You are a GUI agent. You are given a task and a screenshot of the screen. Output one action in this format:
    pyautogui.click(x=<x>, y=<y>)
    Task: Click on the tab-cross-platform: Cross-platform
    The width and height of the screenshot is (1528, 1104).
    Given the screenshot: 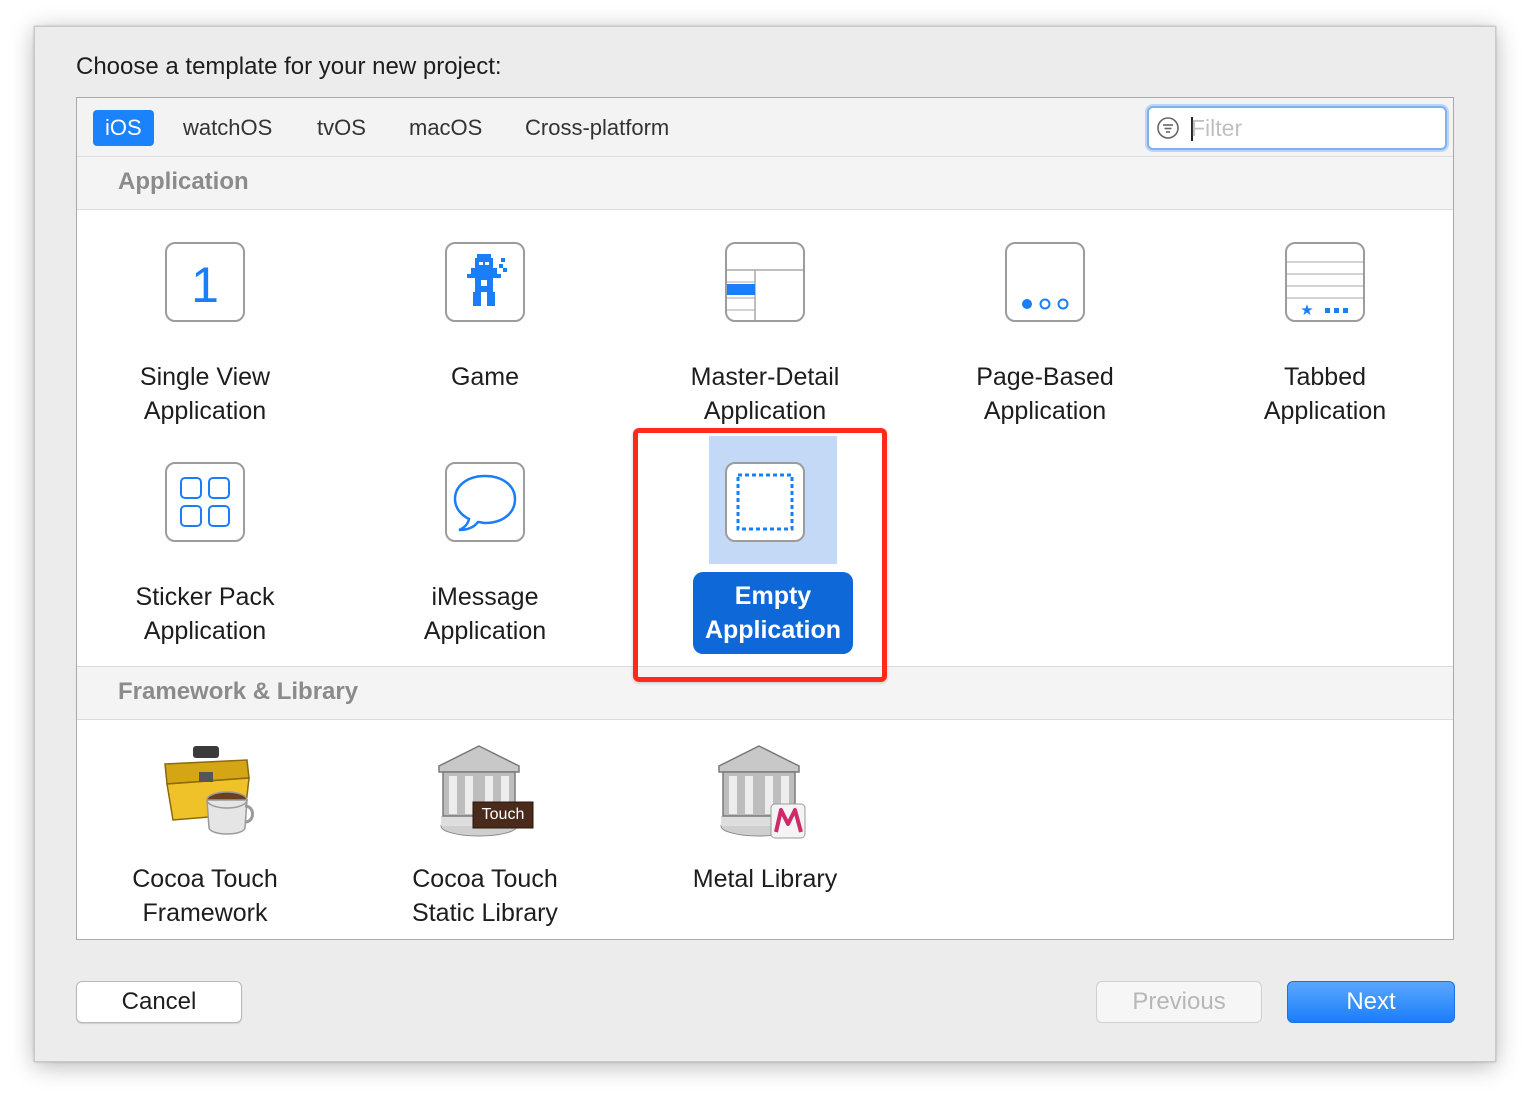 What is the action you would take?
    pyautogui.click(x=597, y=128)
    